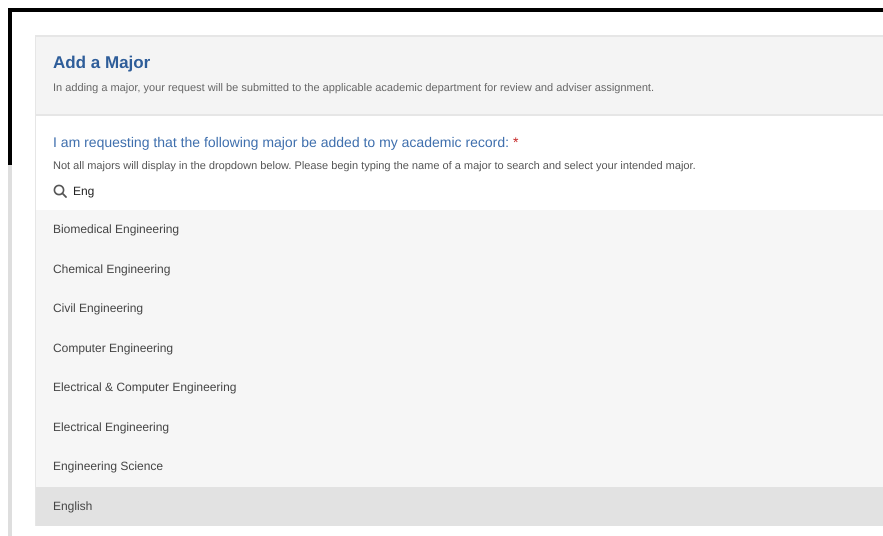  I want to click on search-field: Eng, so click(173, 191).